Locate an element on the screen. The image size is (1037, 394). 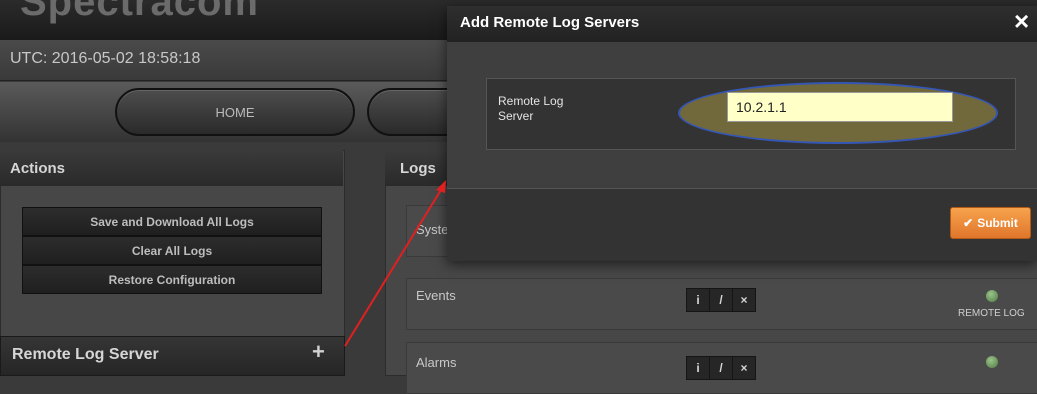
utc-clock: UTC: 2016-05-02 18:58:18 is located at coordinates (105, 58).